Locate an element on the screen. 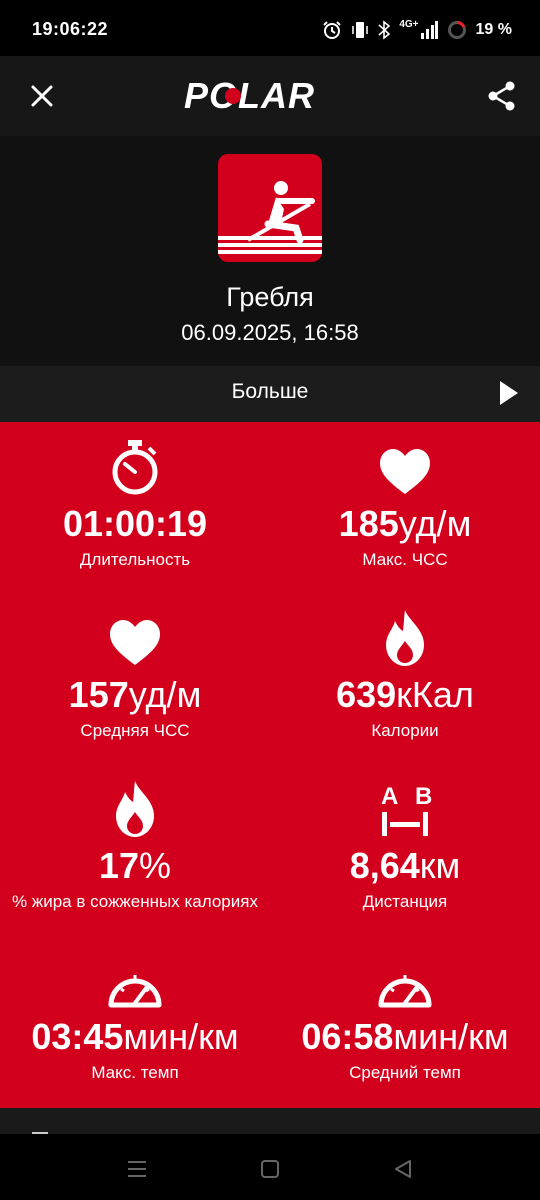  distance-ab-icon: A B is located at coordinates (406, 809).